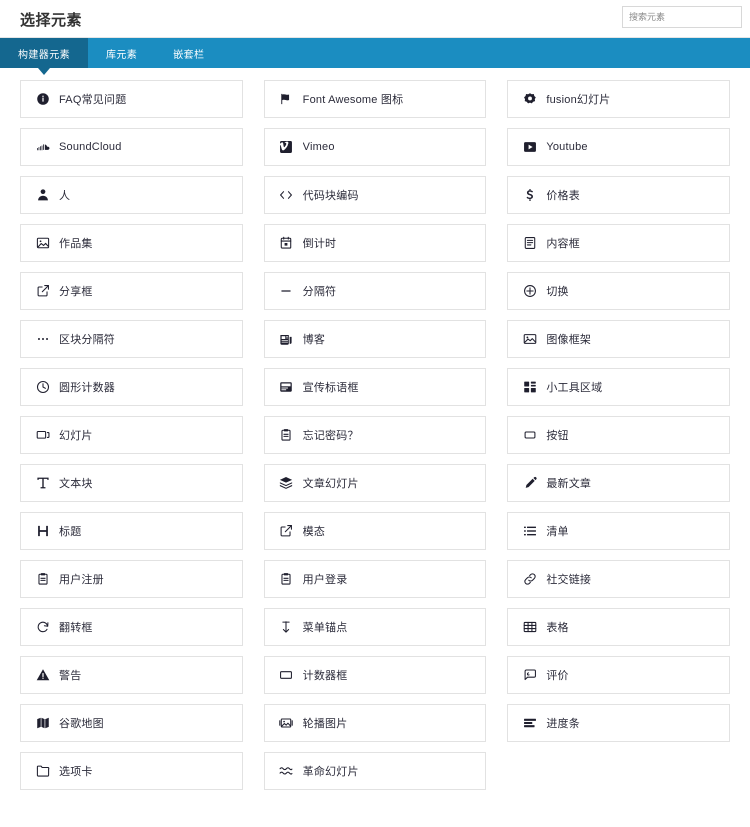  I want to click on element-card: 切换, so click(618, 291).